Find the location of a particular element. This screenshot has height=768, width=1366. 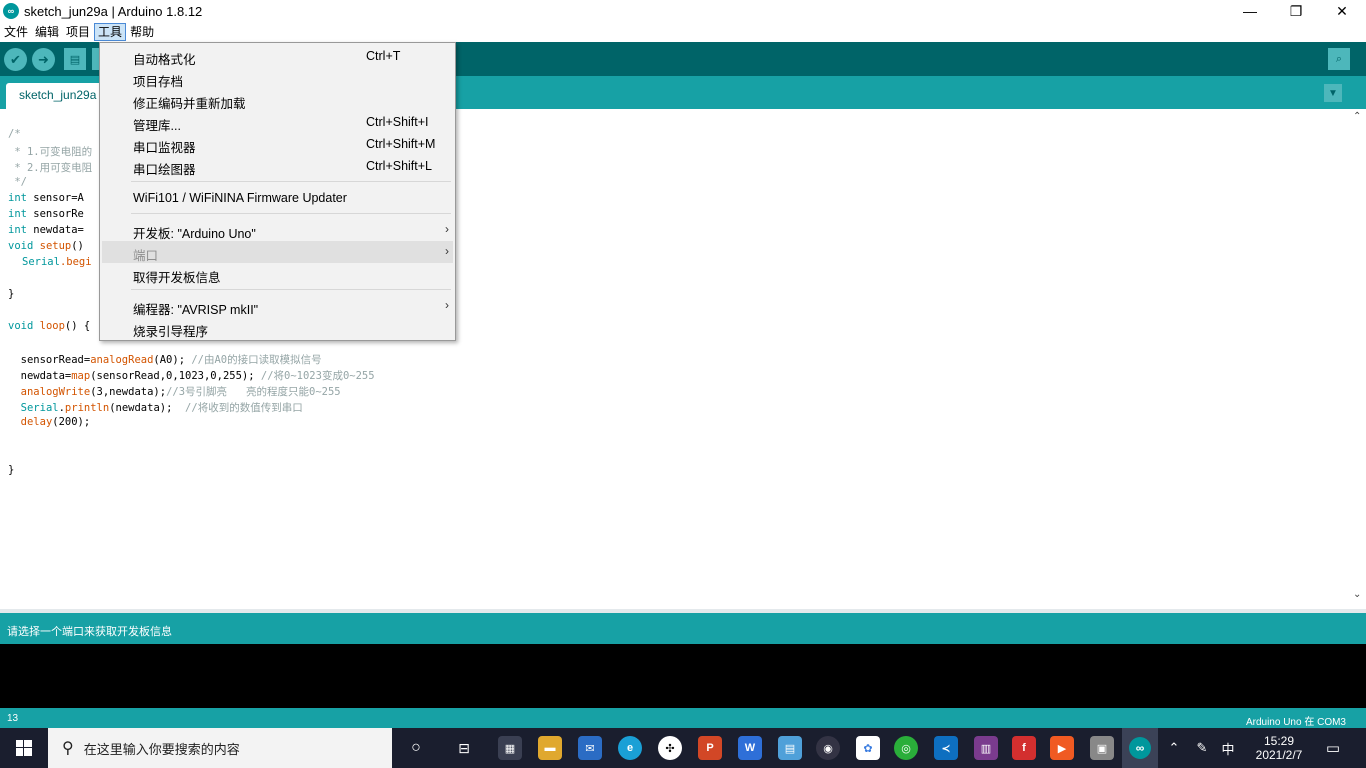

editor-scrollbar: ⌃ ⌄ is located at coordinates (1358, 359).